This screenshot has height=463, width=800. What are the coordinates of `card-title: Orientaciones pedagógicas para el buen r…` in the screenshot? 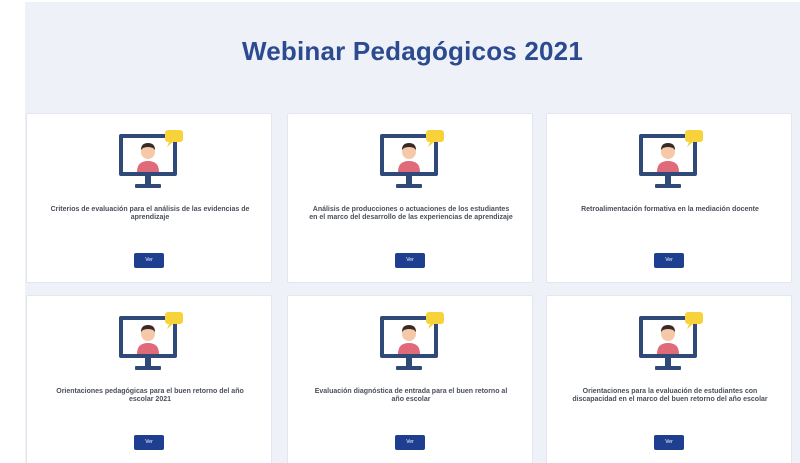 It's located at (150, 395).